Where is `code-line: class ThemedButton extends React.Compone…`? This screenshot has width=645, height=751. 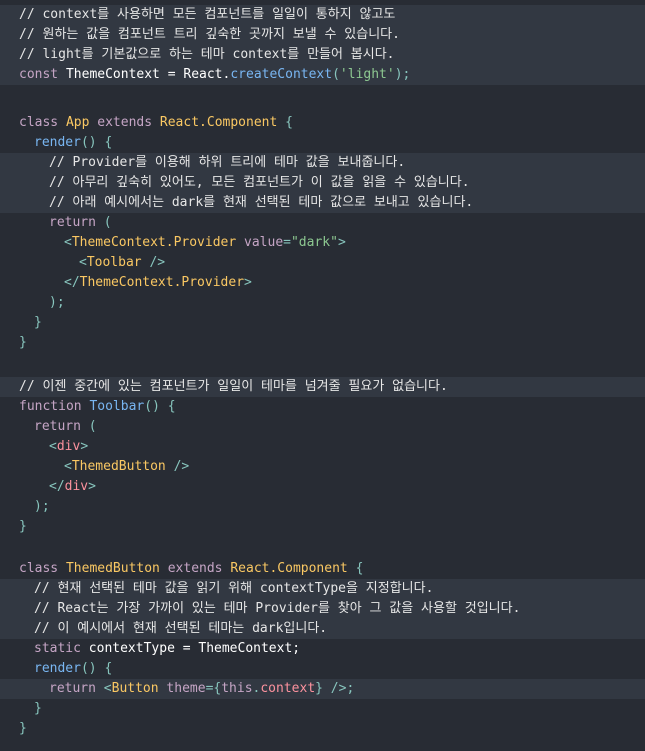
code-line: class ThemedButton extends React.Compone… is located at coordinates (322, 569).